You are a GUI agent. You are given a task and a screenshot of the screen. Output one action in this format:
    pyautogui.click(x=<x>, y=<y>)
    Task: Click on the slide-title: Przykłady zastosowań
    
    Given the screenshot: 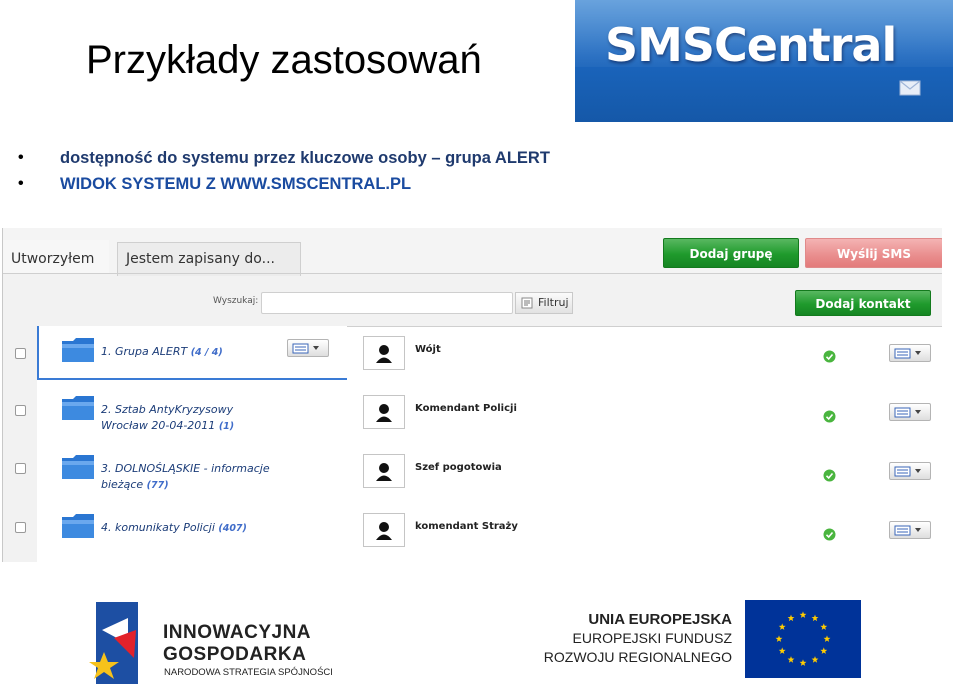 What is the action you would take?
    pyautogui.click(x=284, y=60)
    